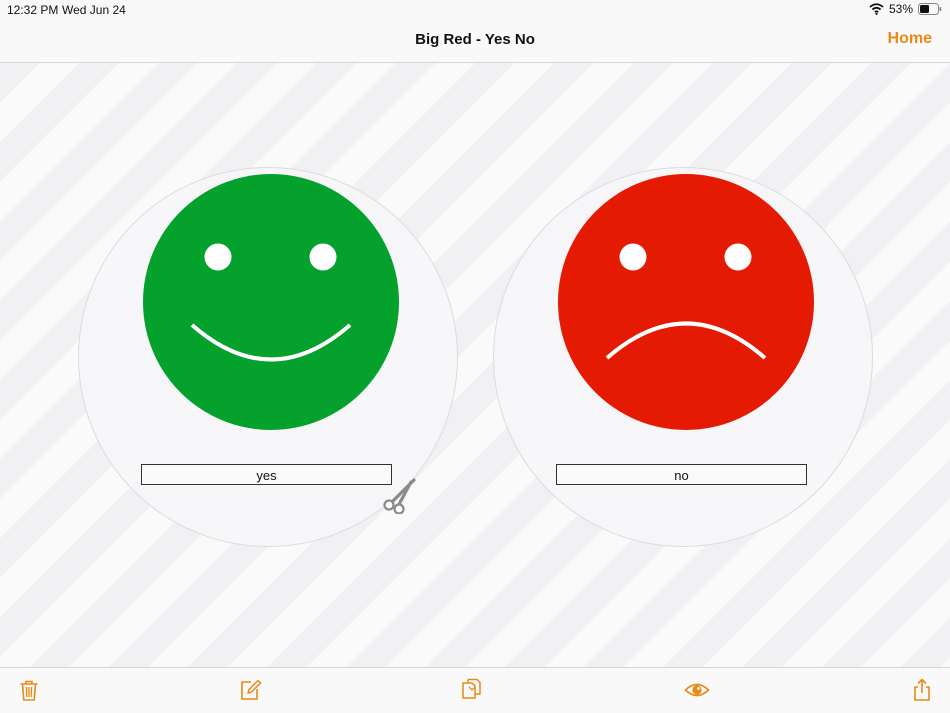  Describe the element at coordinates (697, 690) in the screenshot. I see `eye-icon` at that location.